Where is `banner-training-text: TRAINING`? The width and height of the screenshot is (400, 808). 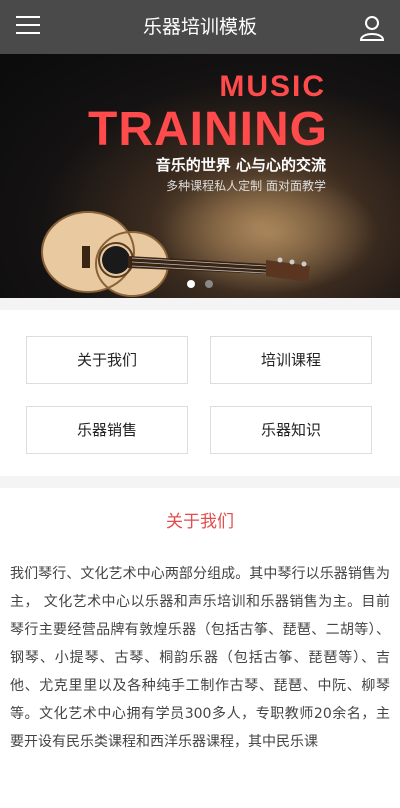 banner-training-text: TRAINING is located at coordinates (208, 129).